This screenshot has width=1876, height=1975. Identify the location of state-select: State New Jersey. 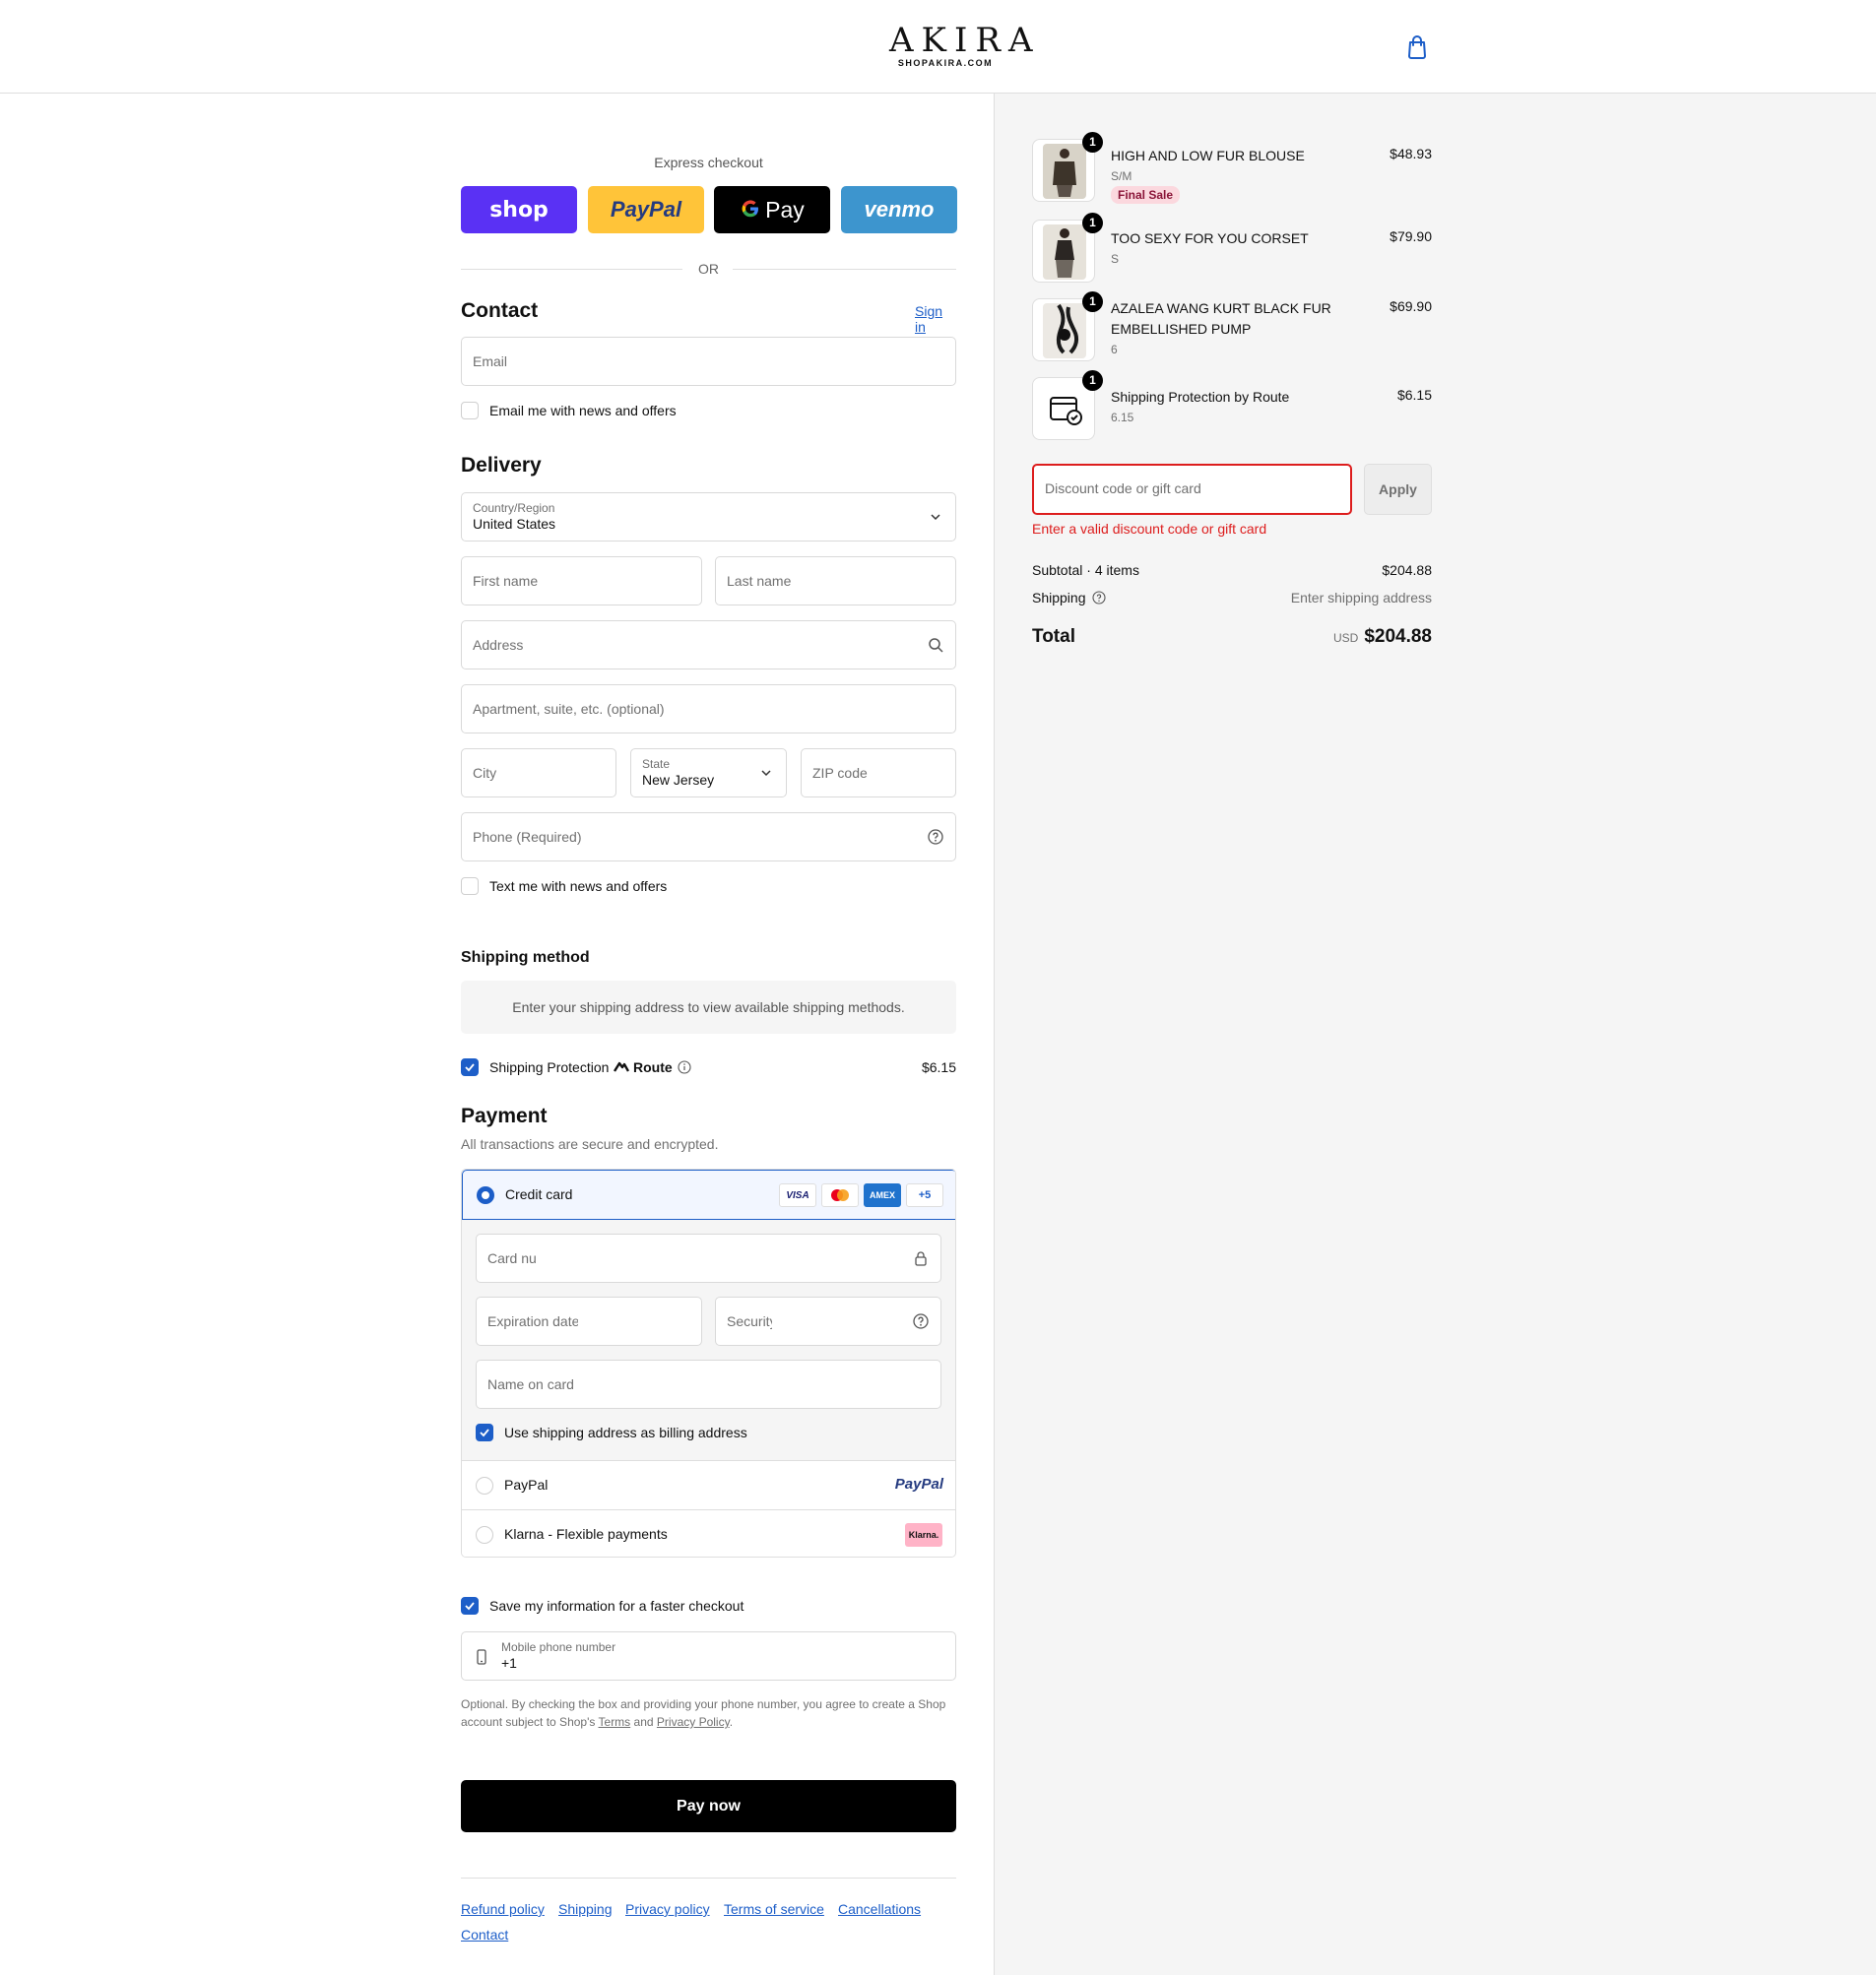
(709, 772).